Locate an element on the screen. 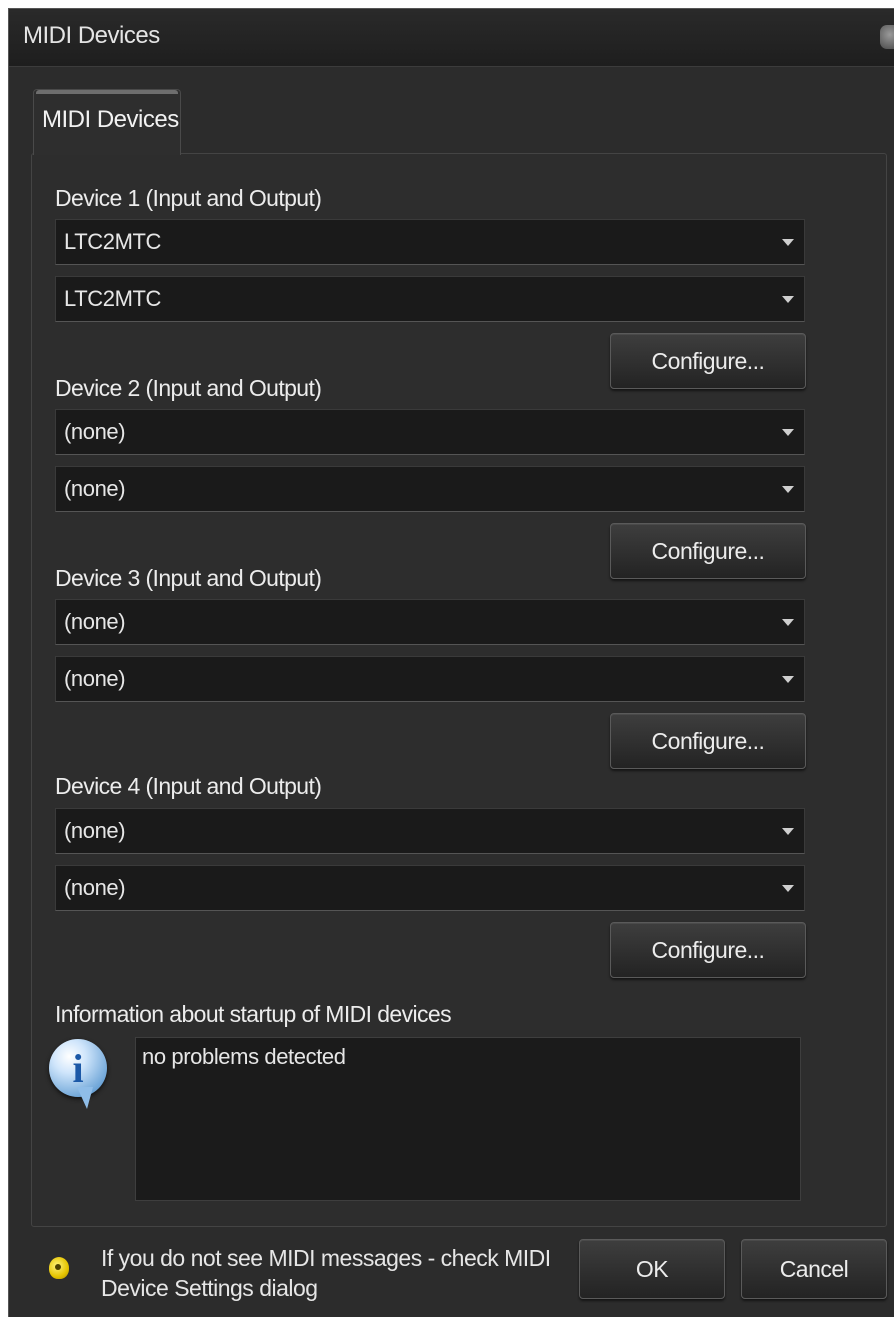  midi-connector-icon is located at coordinates (59, 1268).